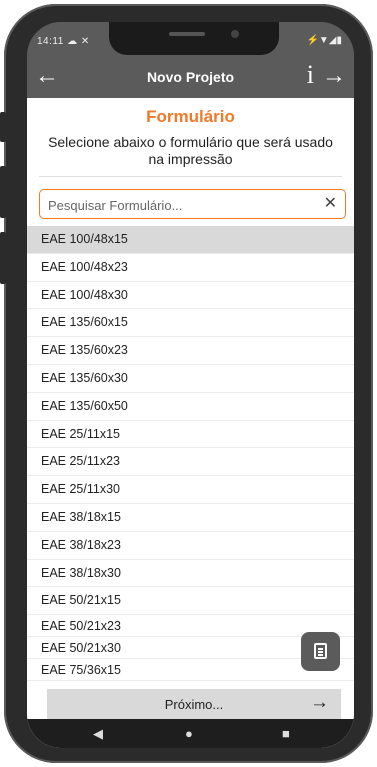 This screenshot has width=377, height=767. I want to click on section-title: Formulário, so click(190, 116).